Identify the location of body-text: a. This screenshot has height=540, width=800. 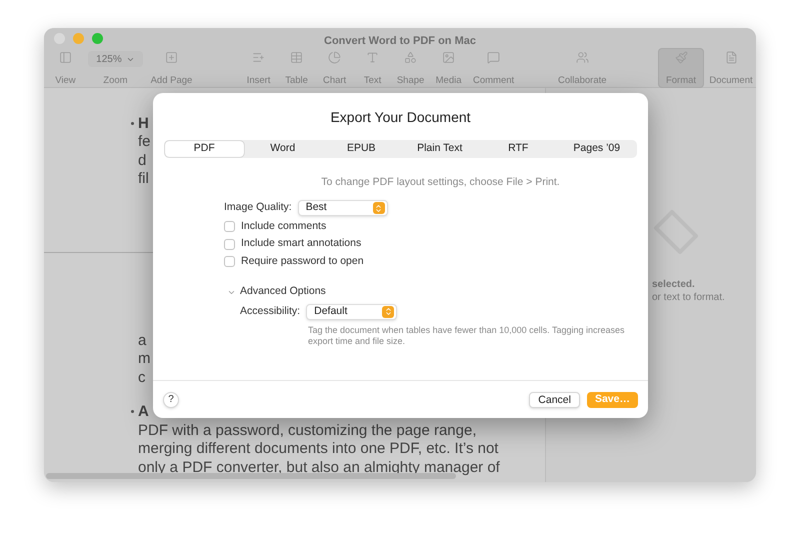
(142, 340).